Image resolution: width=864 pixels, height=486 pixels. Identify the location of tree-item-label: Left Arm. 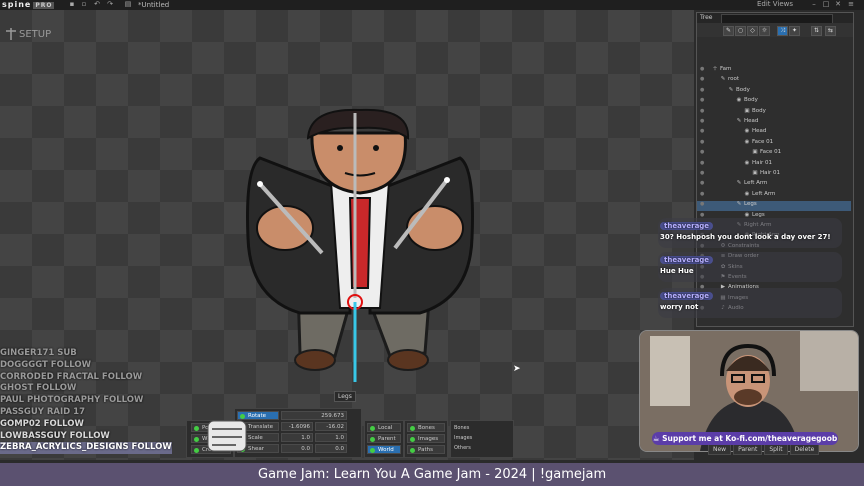
(764, 193).